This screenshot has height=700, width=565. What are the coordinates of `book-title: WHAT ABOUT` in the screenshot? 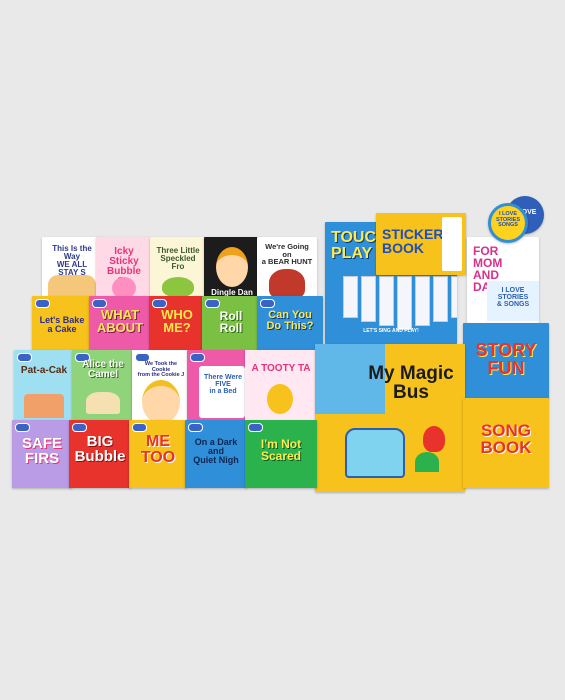 It's located at (120, 321).